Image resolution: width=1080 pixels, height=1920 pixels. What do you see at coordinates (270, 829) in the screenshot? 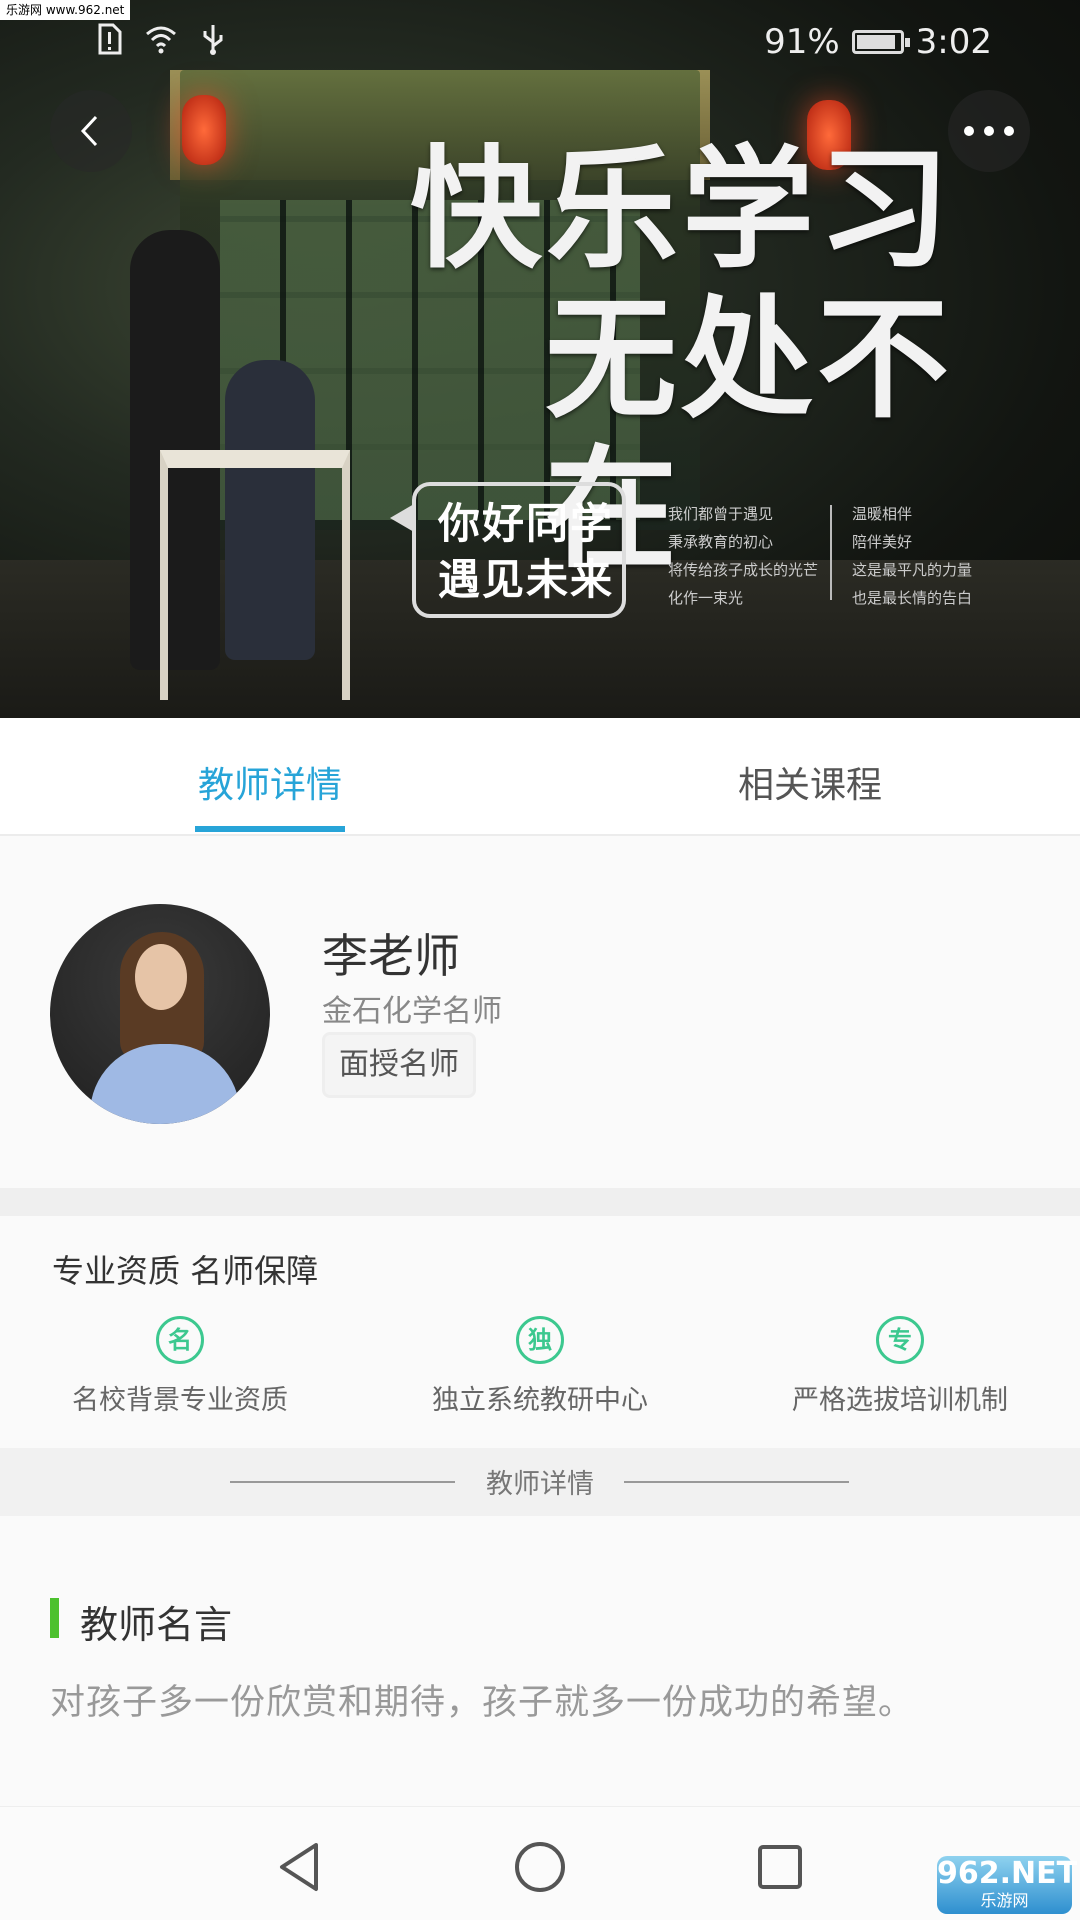
I see `tab-active-indicator` at bounding box center [270, 829].